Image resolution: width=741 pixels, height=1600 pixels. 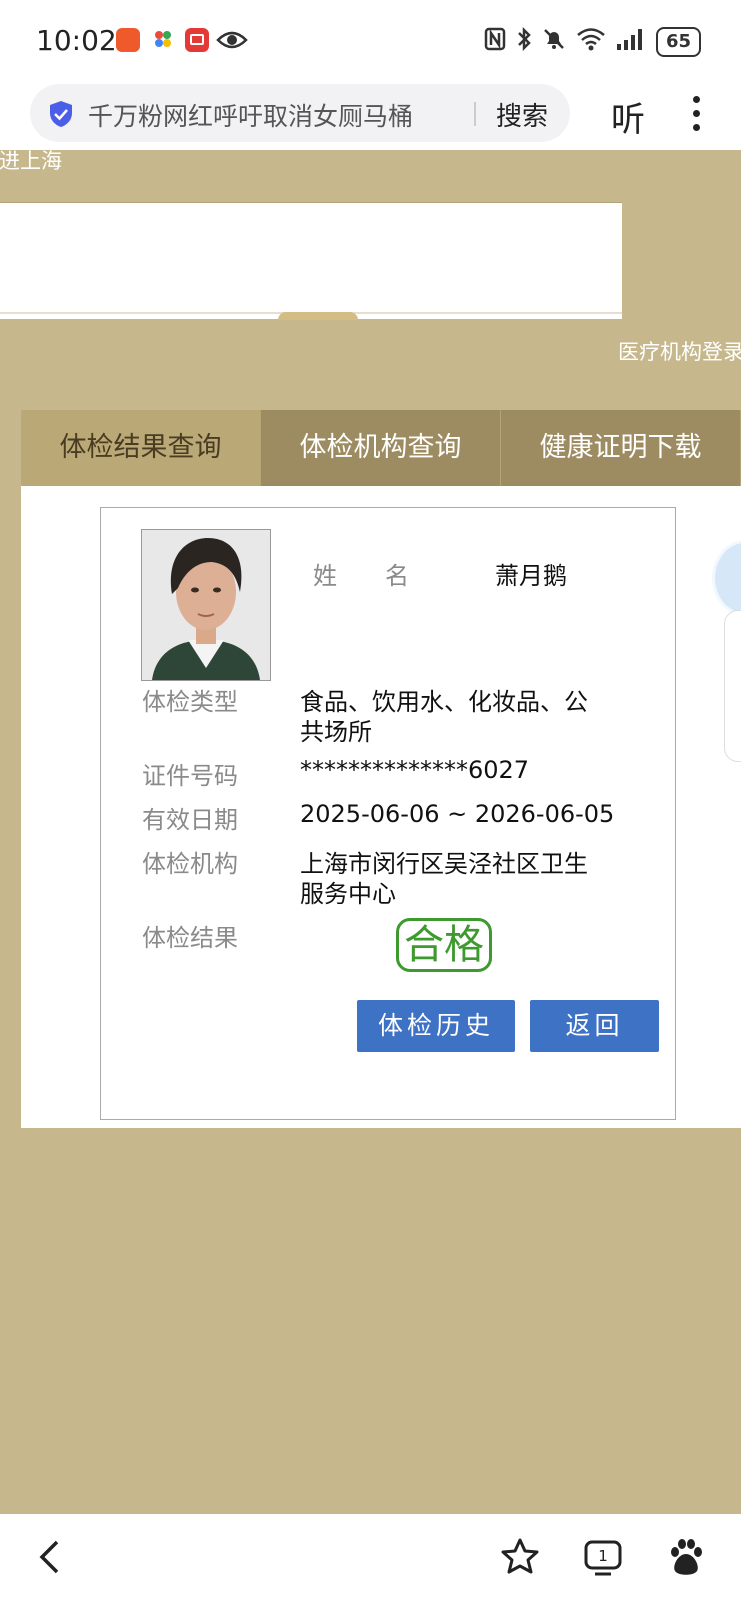 What do you see at coordinates (51, 1557) in the screenshot?
I see `back-arrow-icon` at bounding box center [51, 1557].